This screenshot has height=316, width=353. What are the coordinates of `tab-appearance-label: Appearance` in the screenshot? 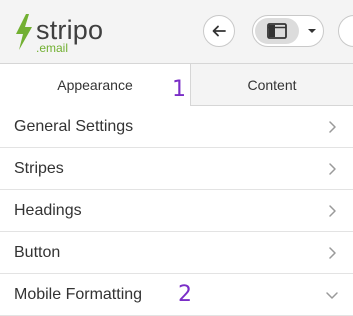 It's located at (95, 85).